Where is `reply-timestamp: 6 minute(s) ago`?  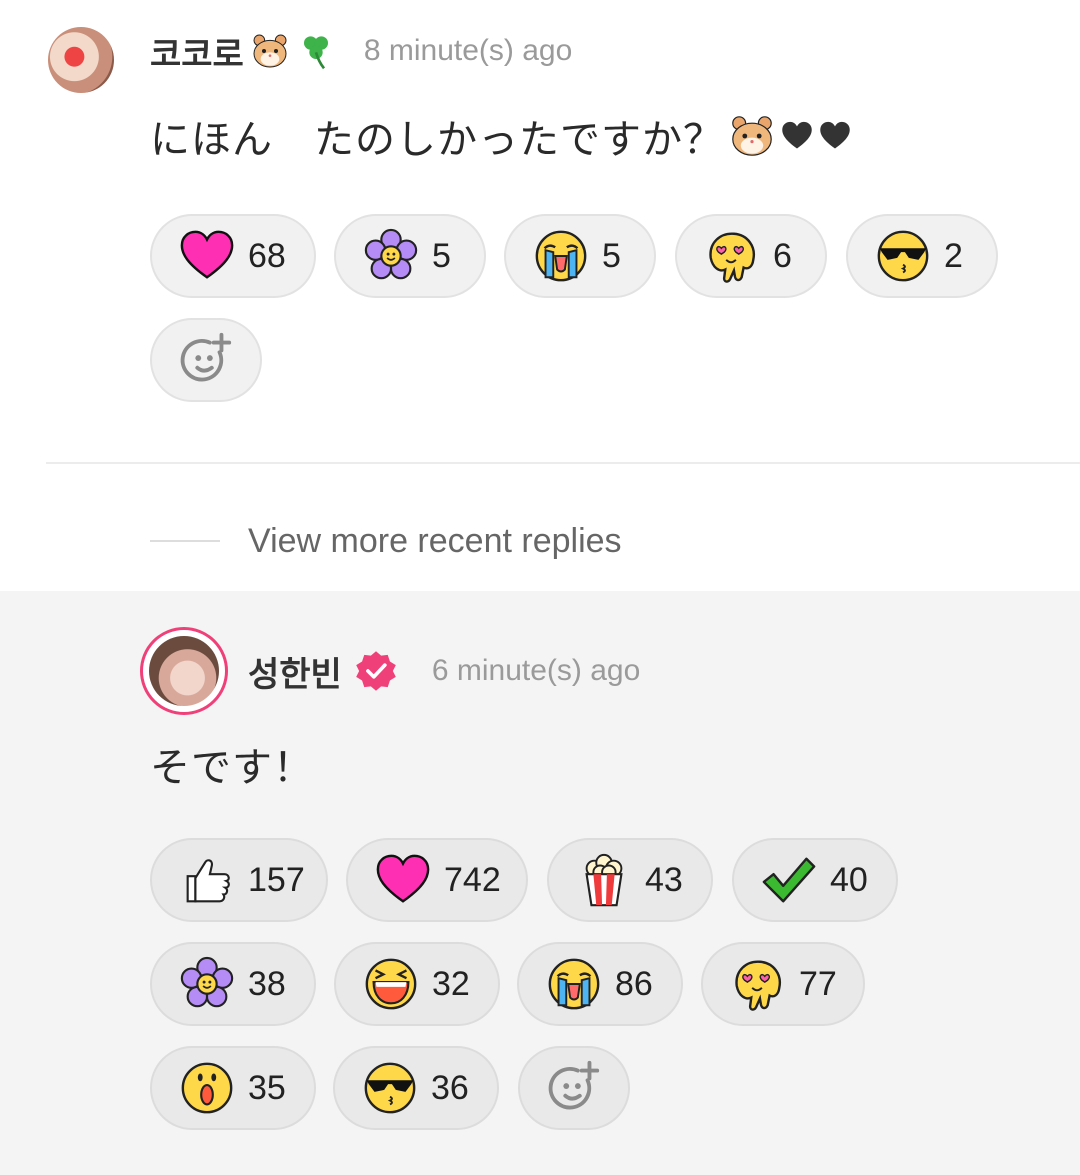 reply-timestamp: 6 minute(s) ago is located at coordinates (536, 670).